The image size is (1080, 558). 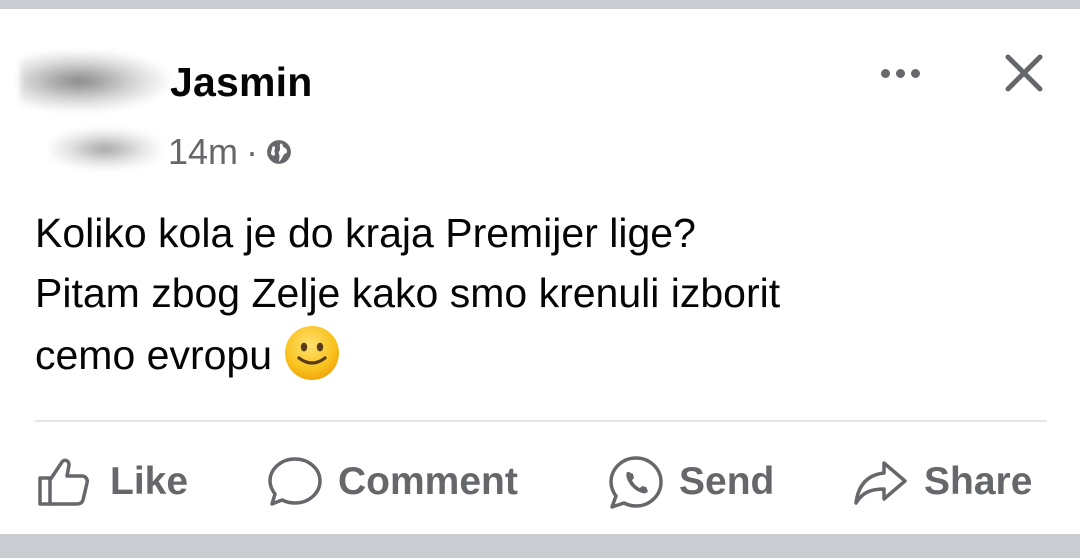 I want to click on close-icon, so click(x=1024, y=73).